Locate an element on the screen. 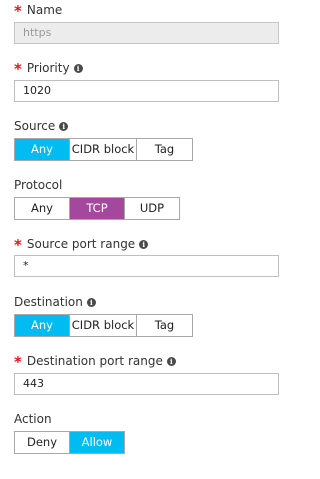  destination-label-row: Destination i is located at coordinates (55, 302).